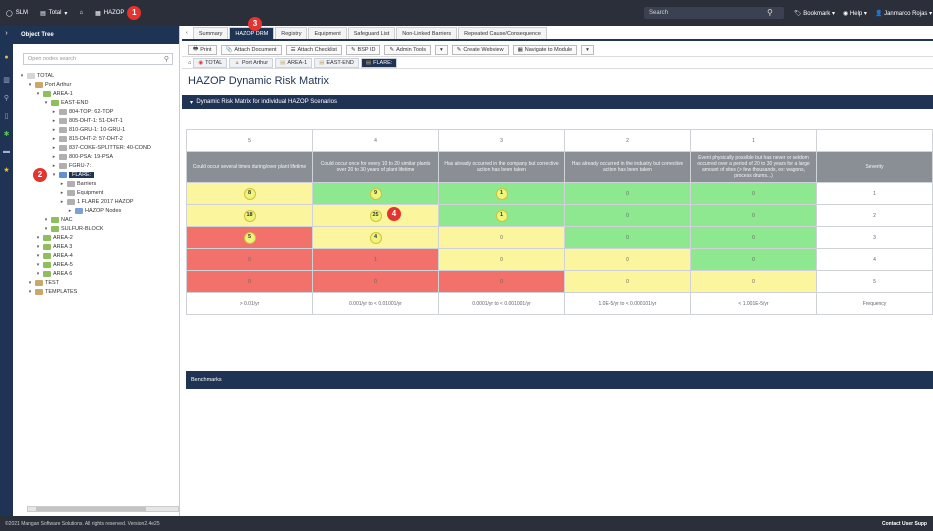 The image size is (933, 531). I want to click on hazop-menu: ▦ HAZOP 1, so click(118, 13).